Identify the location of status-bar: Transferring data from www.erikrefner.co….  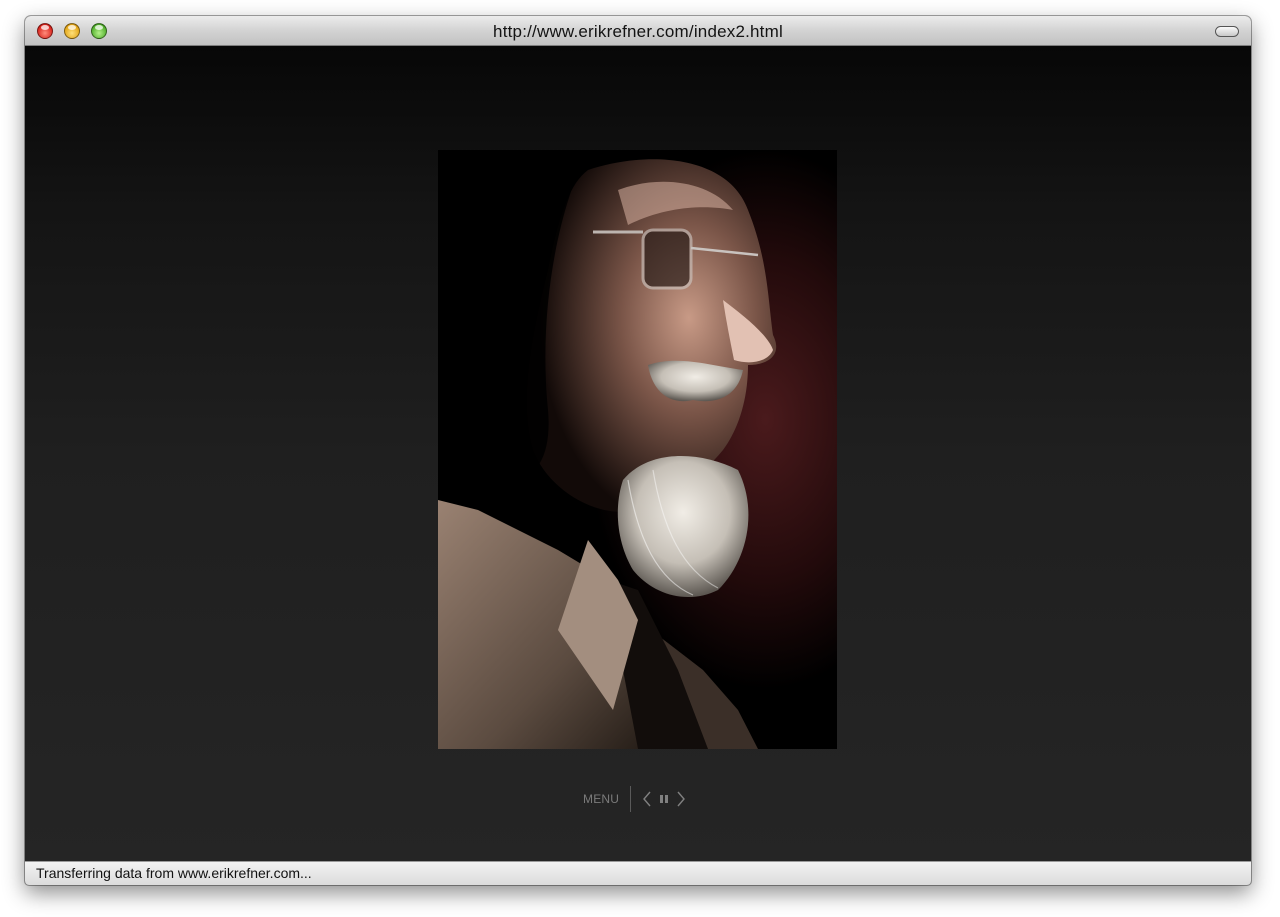
(638, 873).